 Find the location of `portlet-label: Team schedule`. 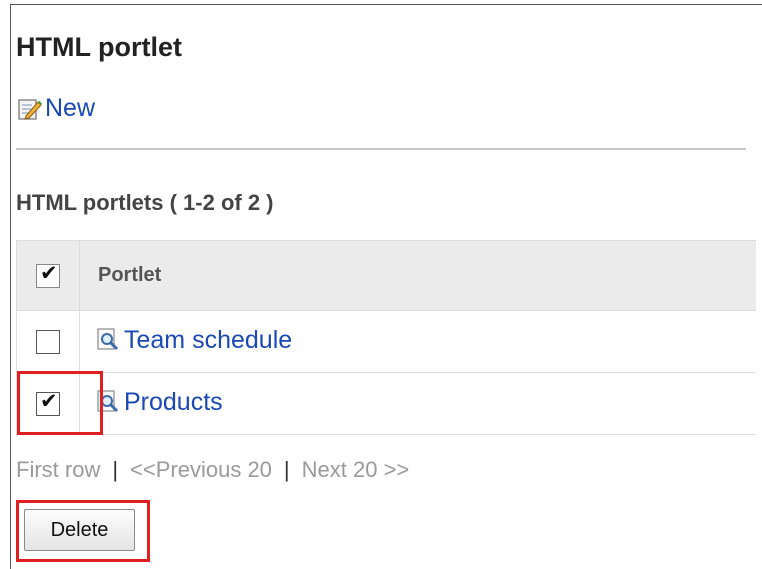

portlet-label: Team schedule is located at coordinates (208, 339).